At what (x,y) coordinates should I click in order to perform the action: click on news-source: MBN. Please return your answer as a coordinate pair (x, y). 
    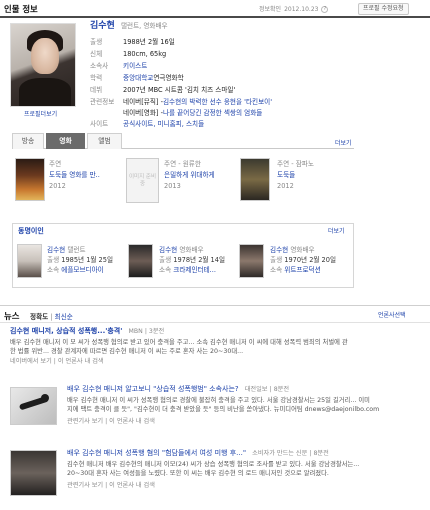
    Looking at the image, I should click on (136, 331).